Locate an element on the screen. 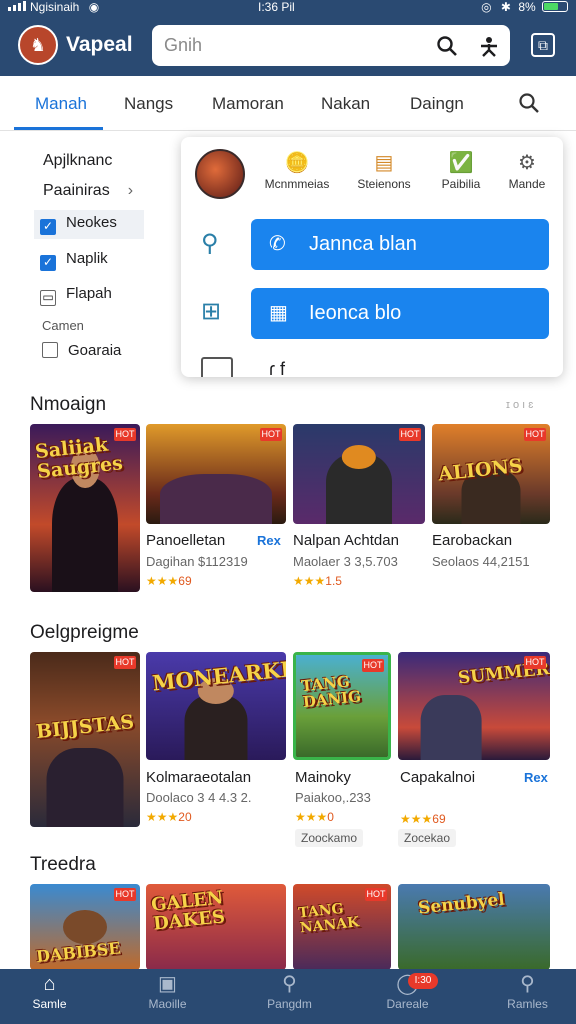 The height and width of the screenshot is (1024, 576). sidebar-subtitle-label: Paainiras is located at coordinates (76, 190).